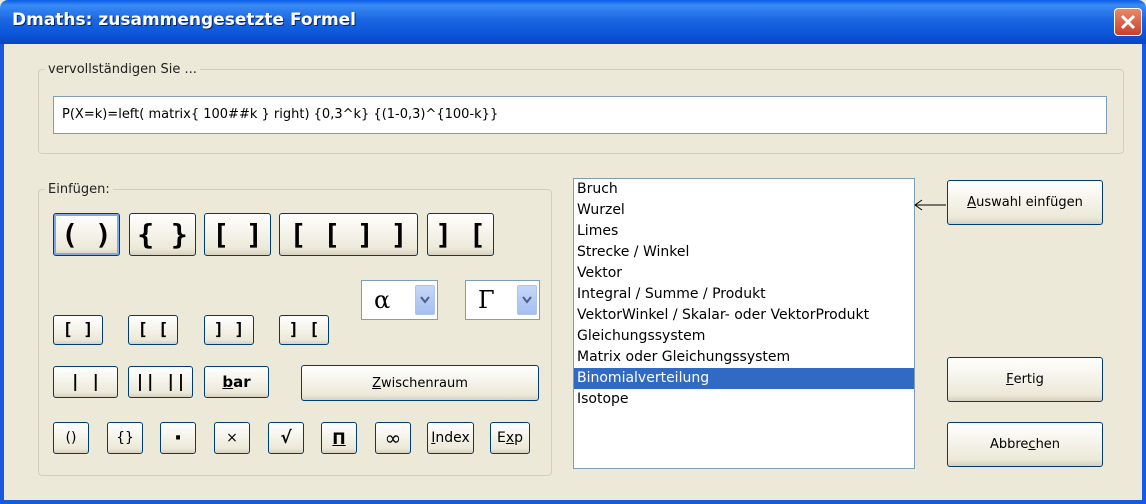  Describe the element at coordinates (242, 382) in the screenshot. I see `bar-button-label: ar` at that location.